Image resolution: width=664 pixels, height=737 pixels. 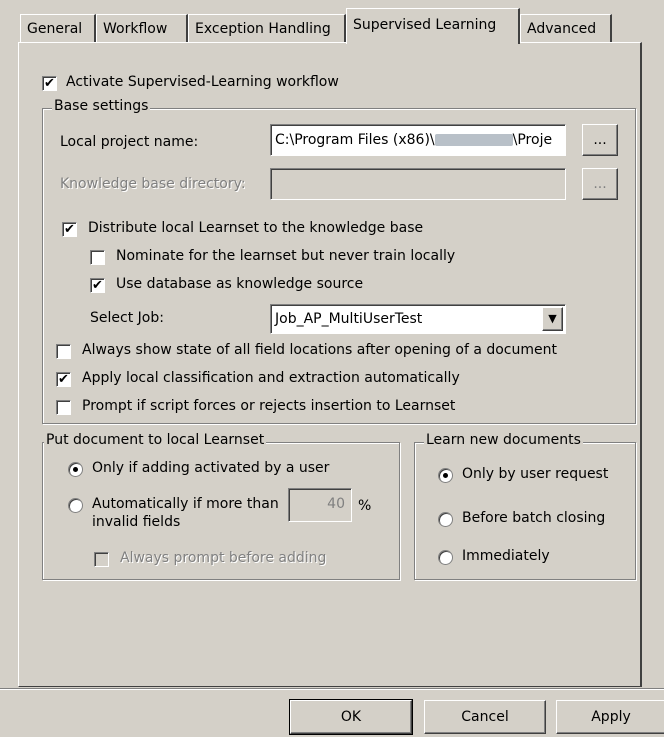 I want to click on always-prompt-label: Always prompt before adding, so click(x=223, y=558).